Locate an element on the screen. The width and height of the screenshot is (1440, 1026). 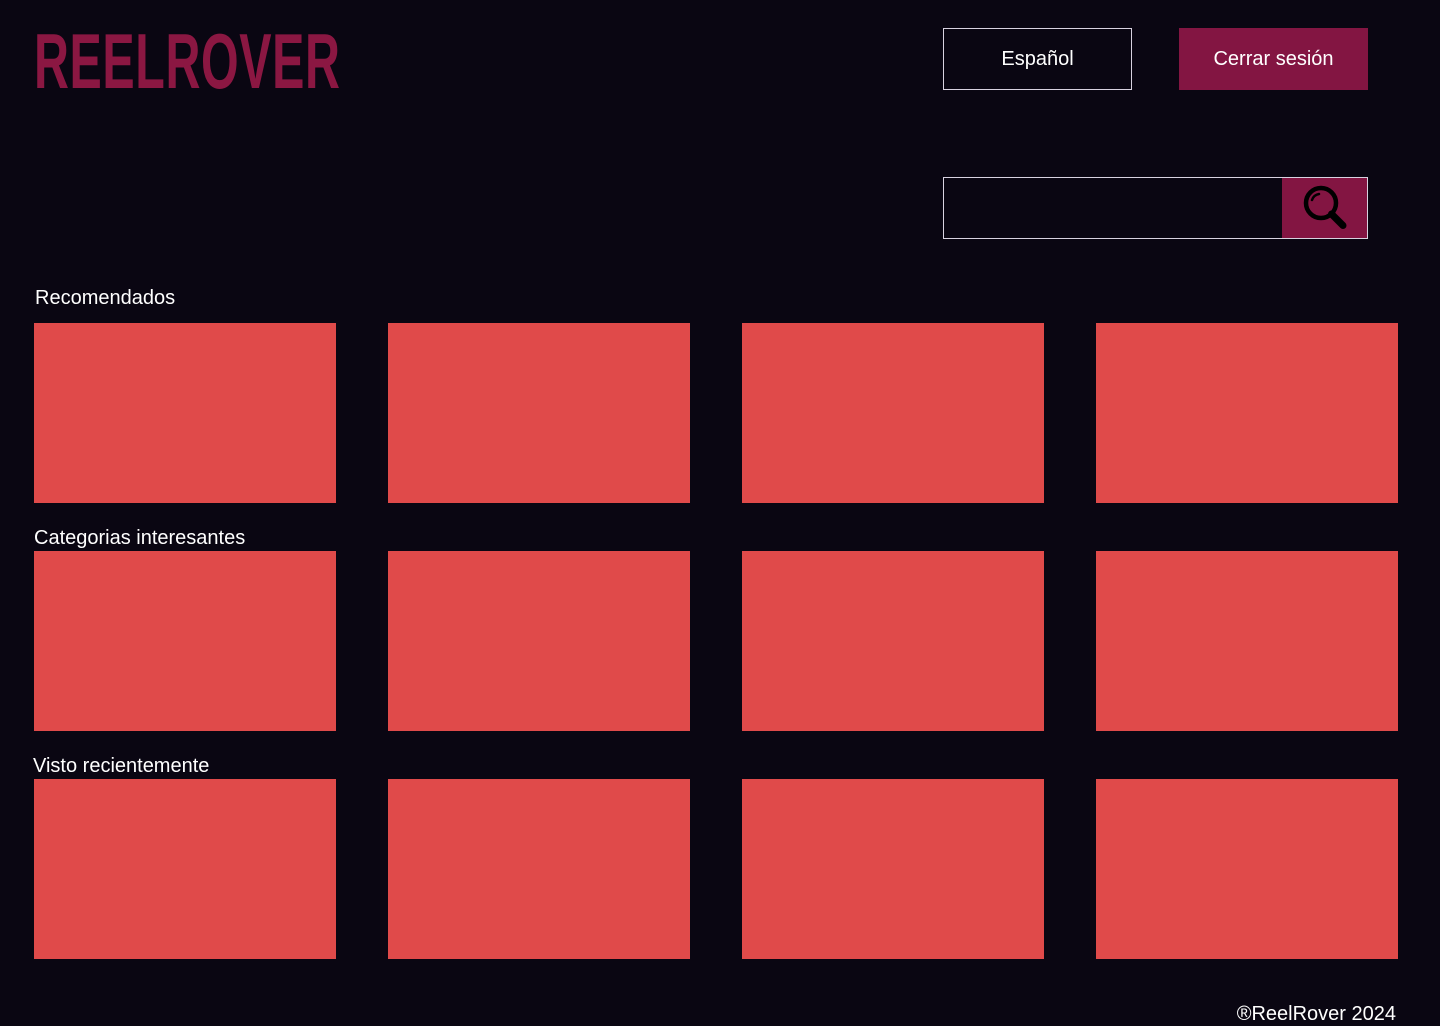
search-input is located at coordinates (1113, 208).